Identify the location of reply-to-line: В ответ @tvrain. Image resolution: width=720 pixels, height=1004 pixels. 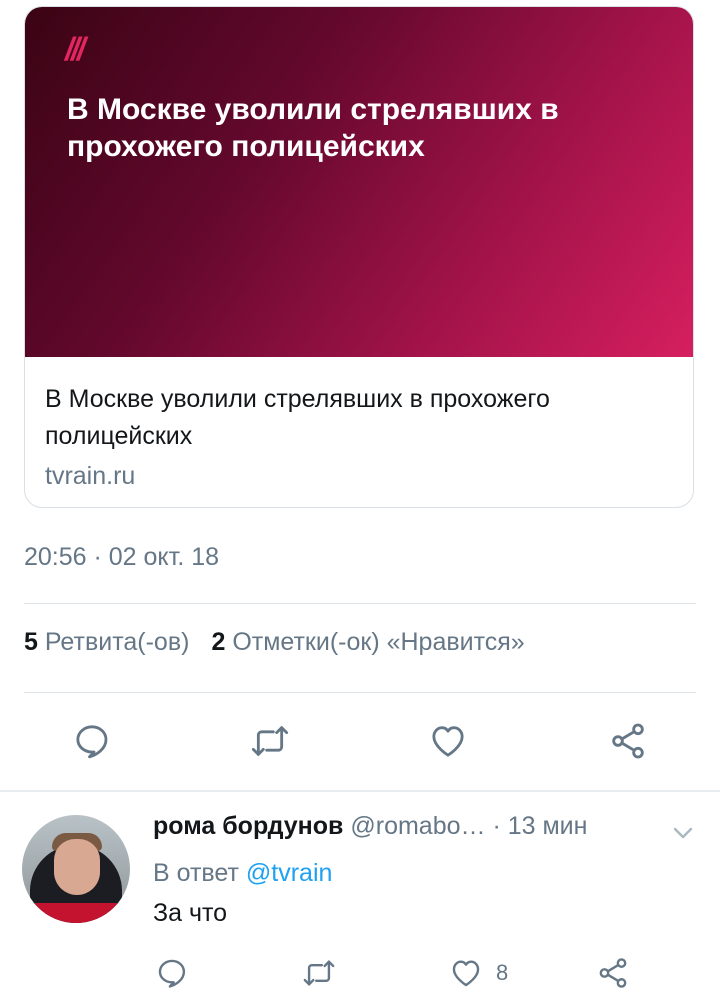
(242, 873).